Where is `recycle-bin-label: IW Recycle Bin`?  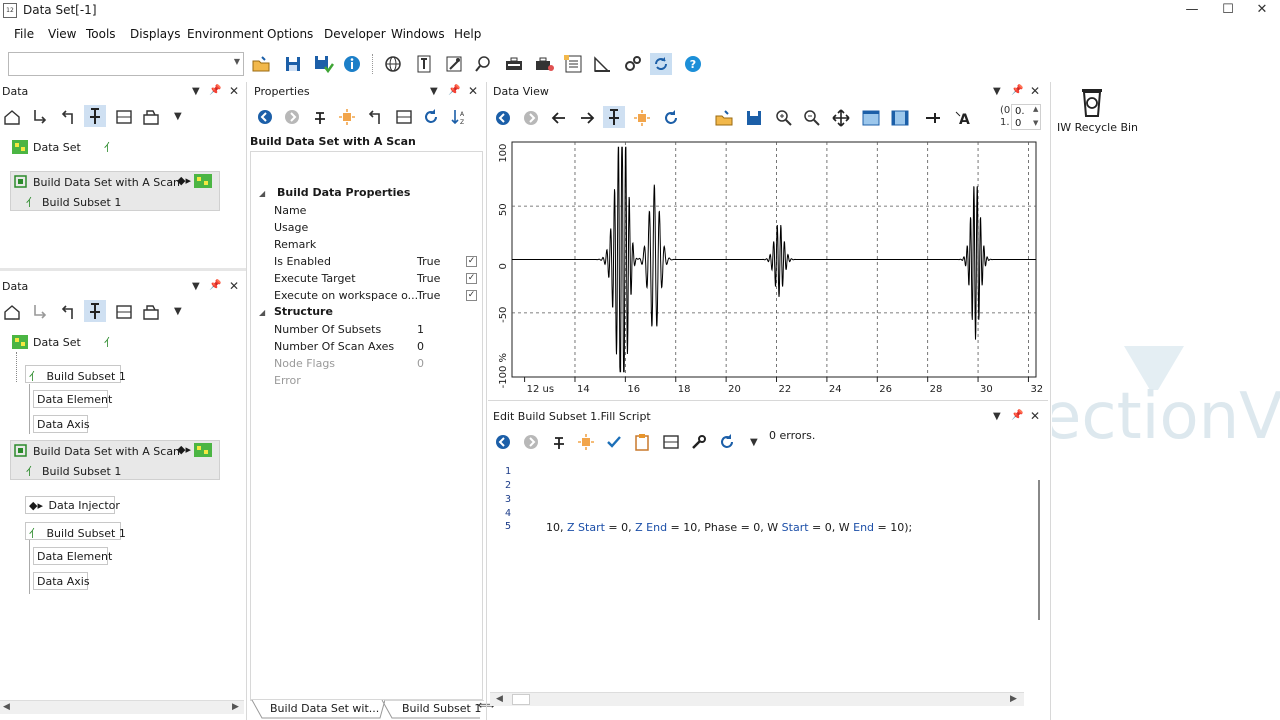 recycle-bin-label: IW Recycle Bin is located at coordinates (1097, 127).